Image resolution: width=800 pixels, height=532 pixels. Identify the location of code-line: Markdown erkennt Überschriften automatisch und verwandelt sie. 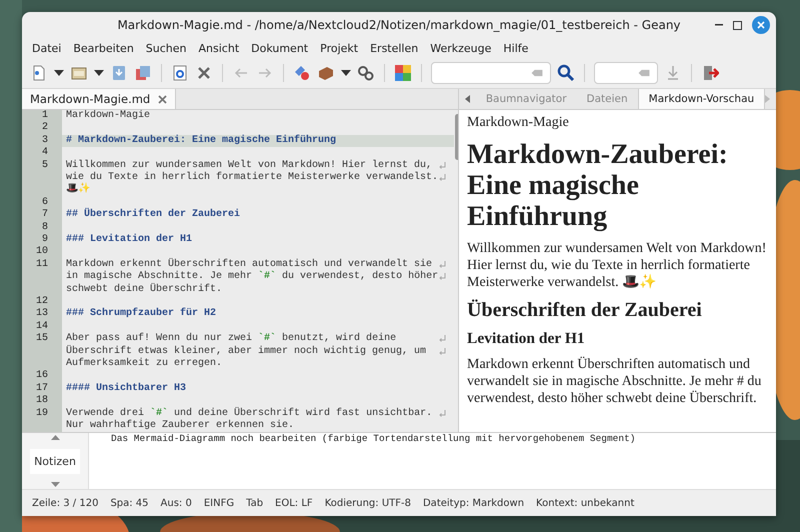
(249, 264).